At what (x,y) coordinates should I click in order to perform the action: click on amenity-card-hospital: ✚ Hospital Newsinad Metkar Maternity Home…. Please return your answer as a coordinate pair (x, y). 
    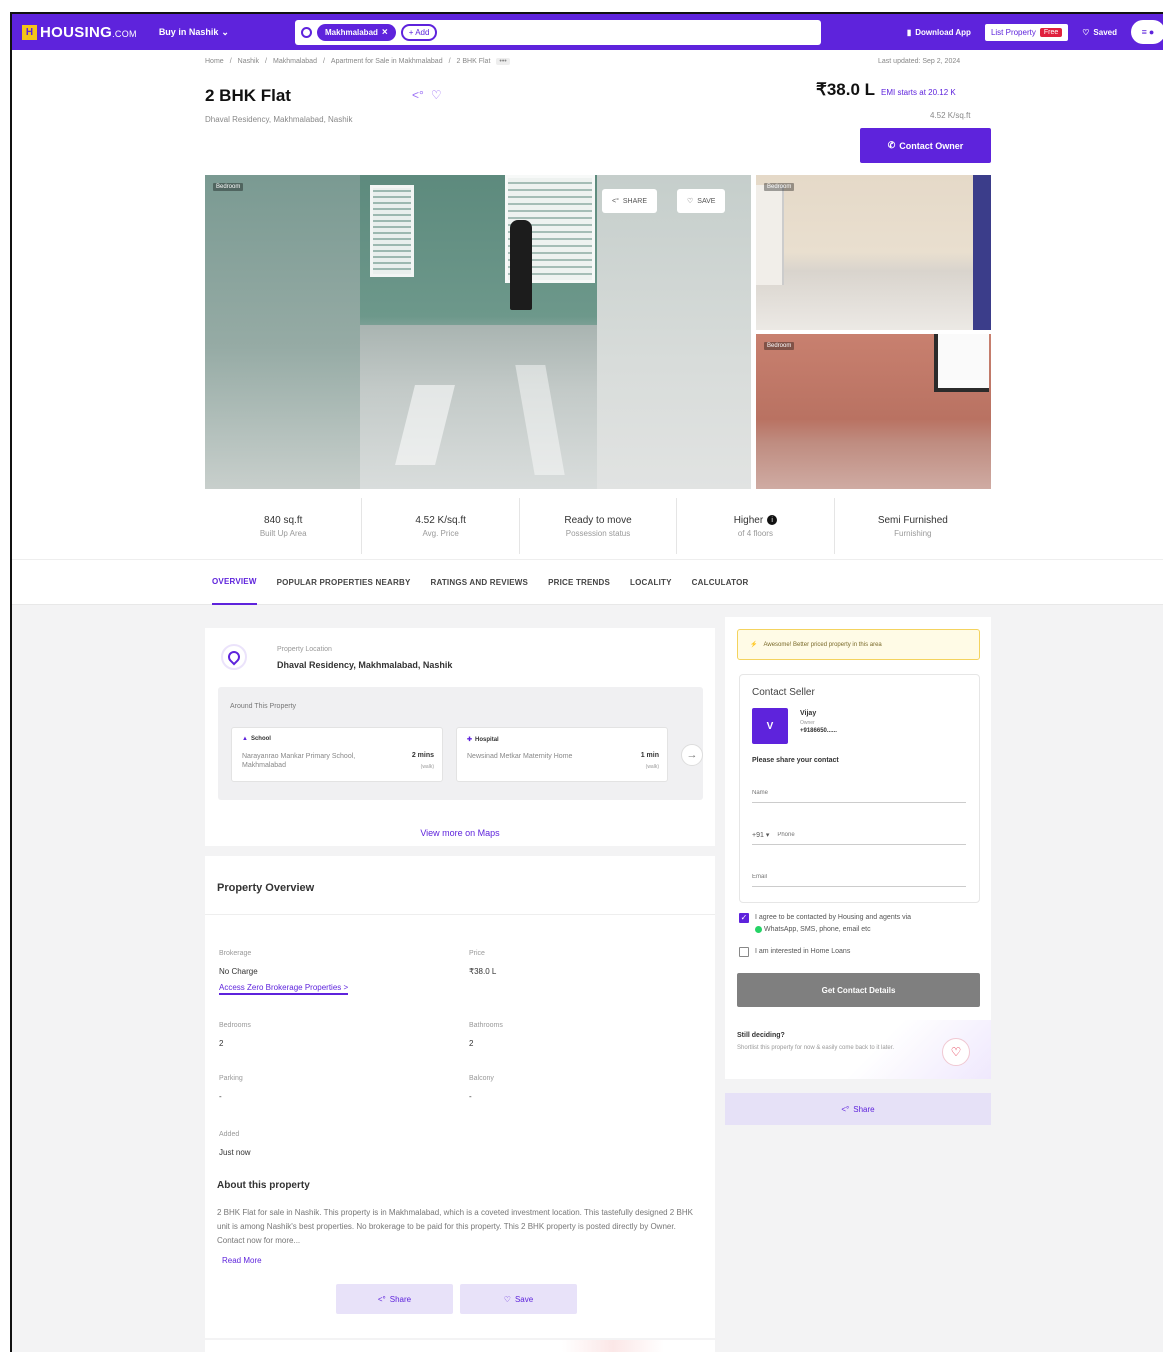
    Looking at the image, I should click on (562, 754).